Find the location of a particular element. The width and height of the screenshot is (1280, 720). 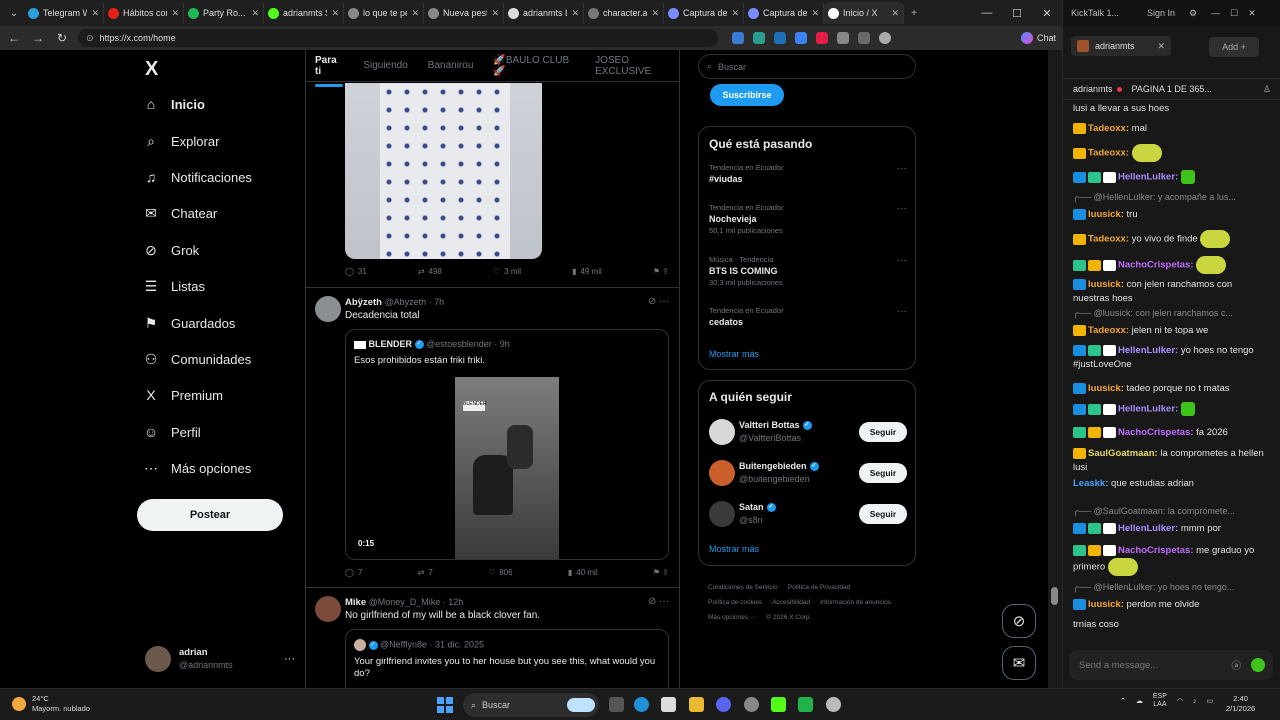

nav-item-bell: ♫ Notificaciones is located at coordinates (197, 177).